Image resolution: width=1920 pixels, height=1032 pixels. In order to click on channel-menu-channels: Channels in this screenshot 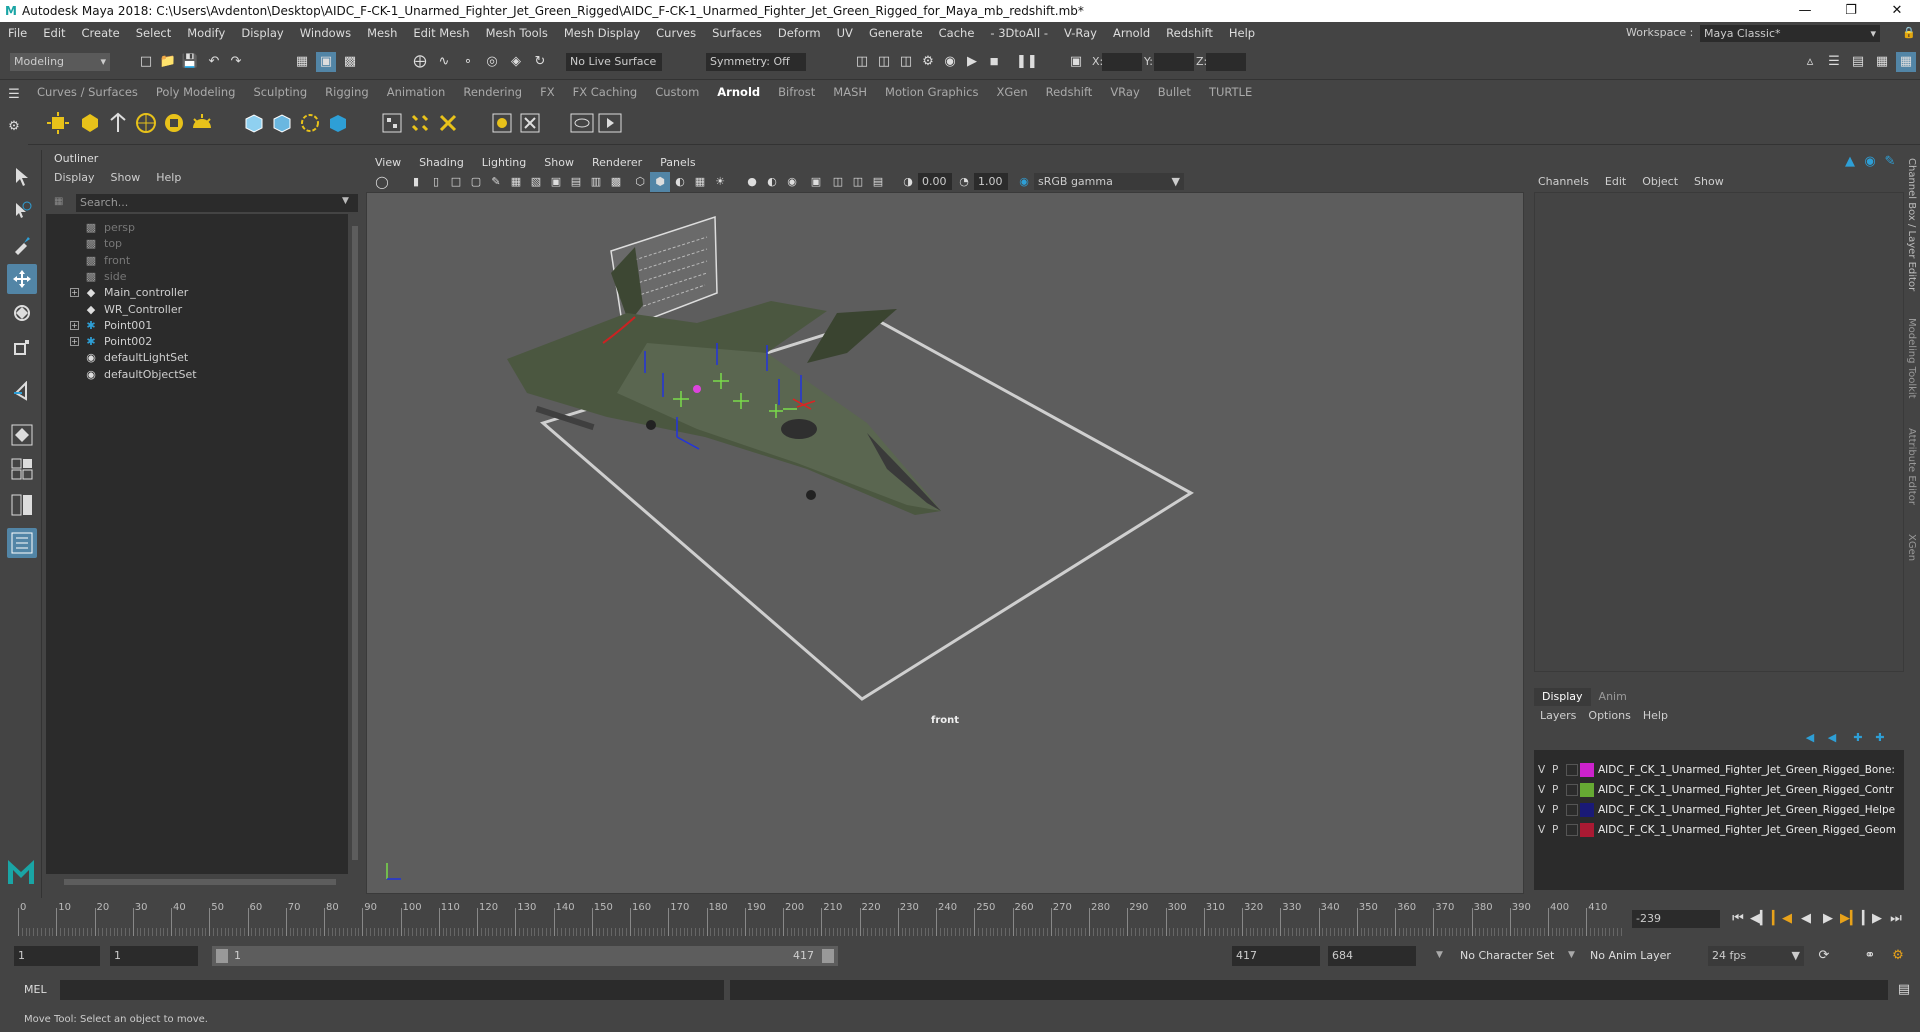, I will do `click(1563, 181)`.